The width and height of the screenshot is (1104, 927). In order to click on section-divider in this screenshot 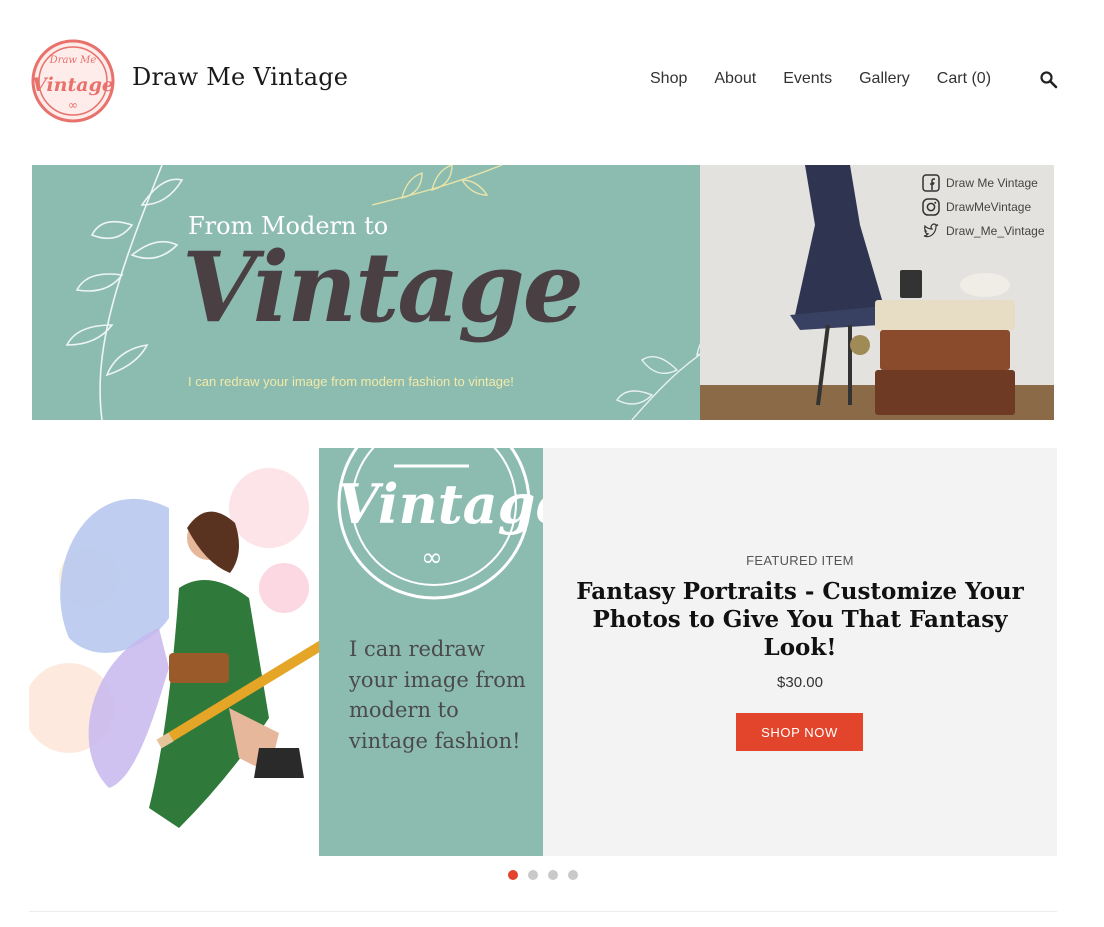, I will do `click(543, 911)`.